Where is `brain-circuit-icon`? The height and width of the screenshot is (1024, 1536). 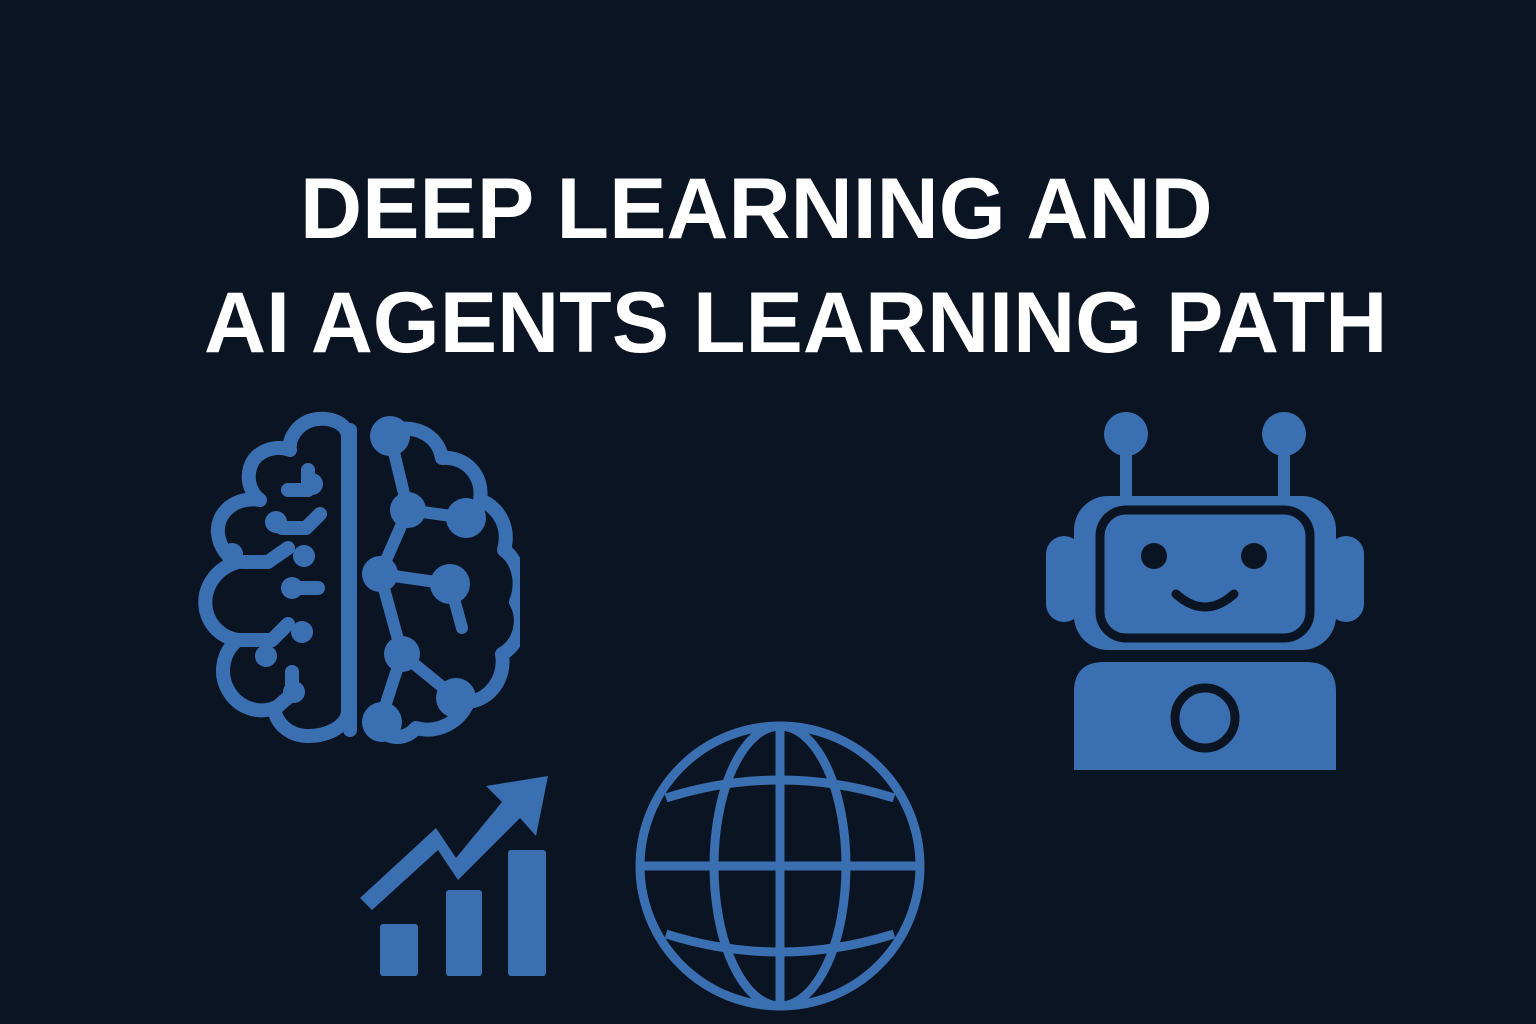 brain-circuit-icon is located at coordinates (359, 577).